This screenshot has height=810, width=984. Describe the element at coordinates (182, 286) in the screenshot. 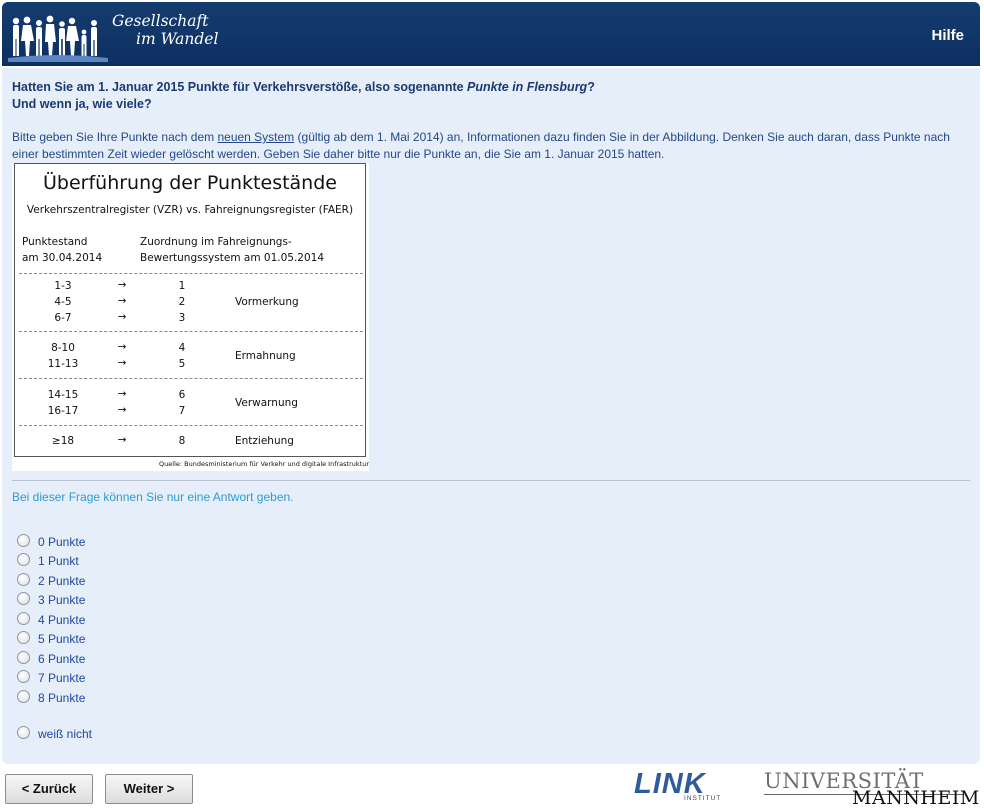

I see `row-new: 1` at that location.